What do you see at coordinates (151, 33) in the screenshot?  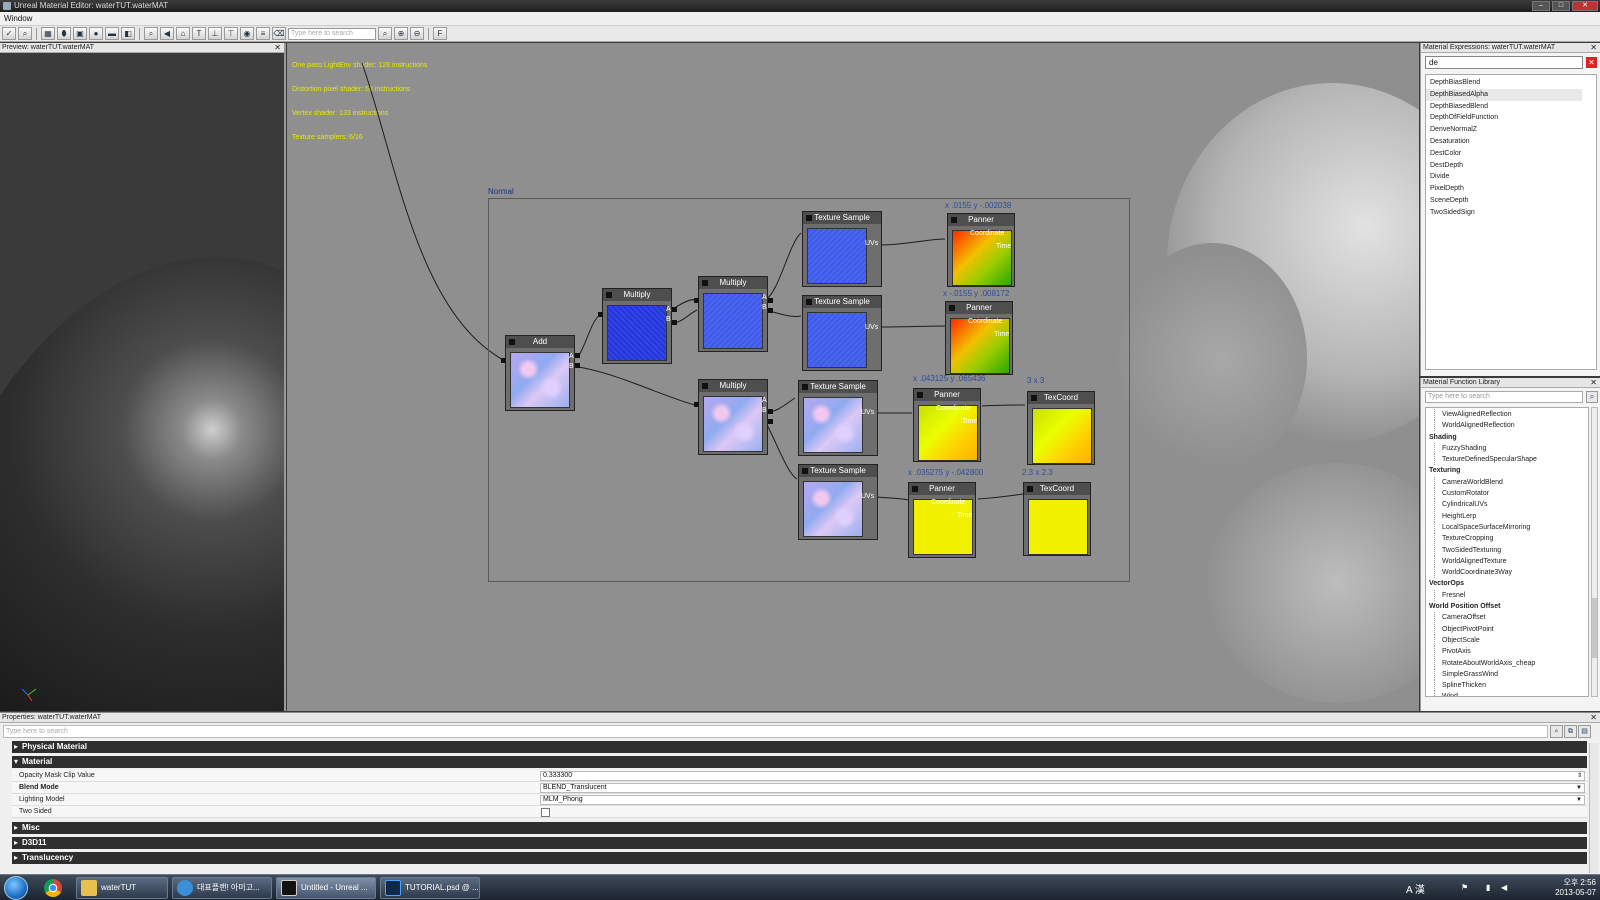 I see `find-icon: ⌕` at bounding box center [151, 33].